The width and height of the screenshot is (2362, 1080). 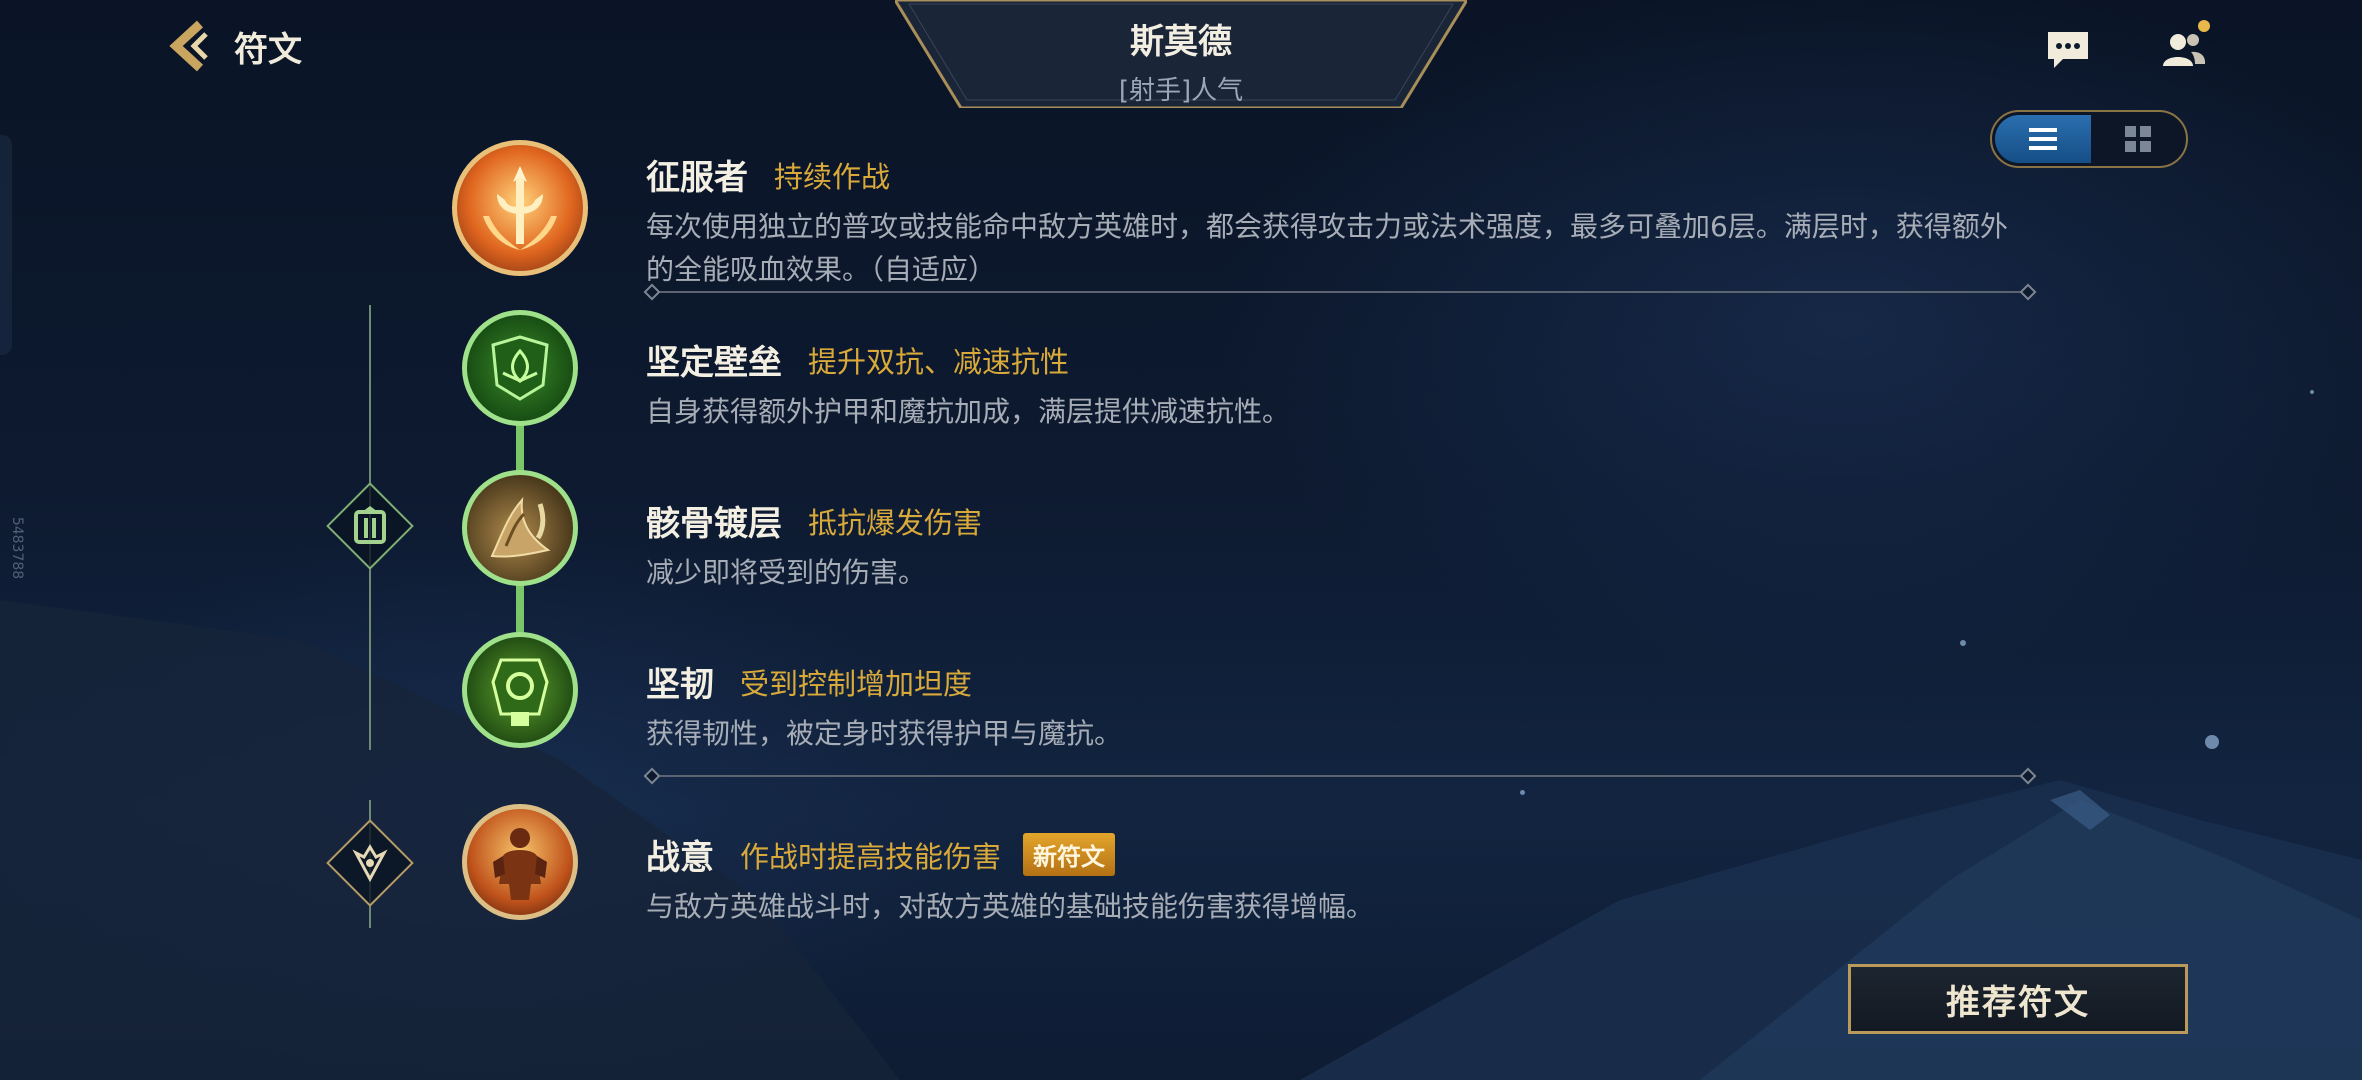 What do you see at coordinates (884, 706) in the screenshot?
I see `rune-row-tenacity: 坚韧 受到控制增加坦度 获得韧性，被定身时获得护甲与魔抗。` at bounding box center [884, 706].